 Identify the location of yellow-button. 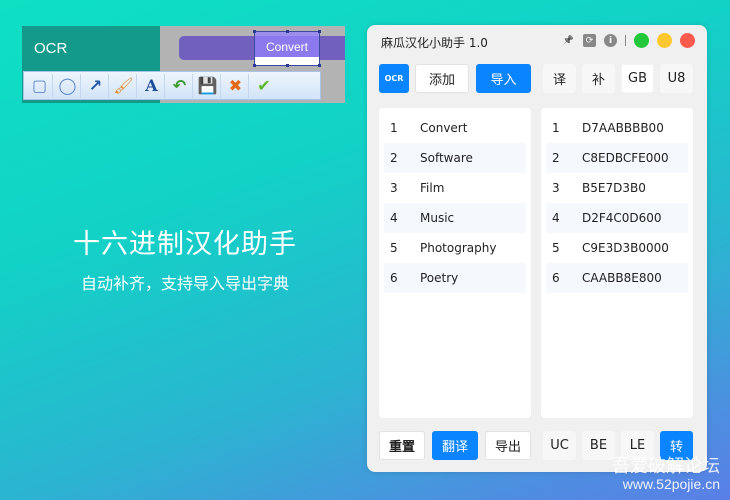
(664, 40).